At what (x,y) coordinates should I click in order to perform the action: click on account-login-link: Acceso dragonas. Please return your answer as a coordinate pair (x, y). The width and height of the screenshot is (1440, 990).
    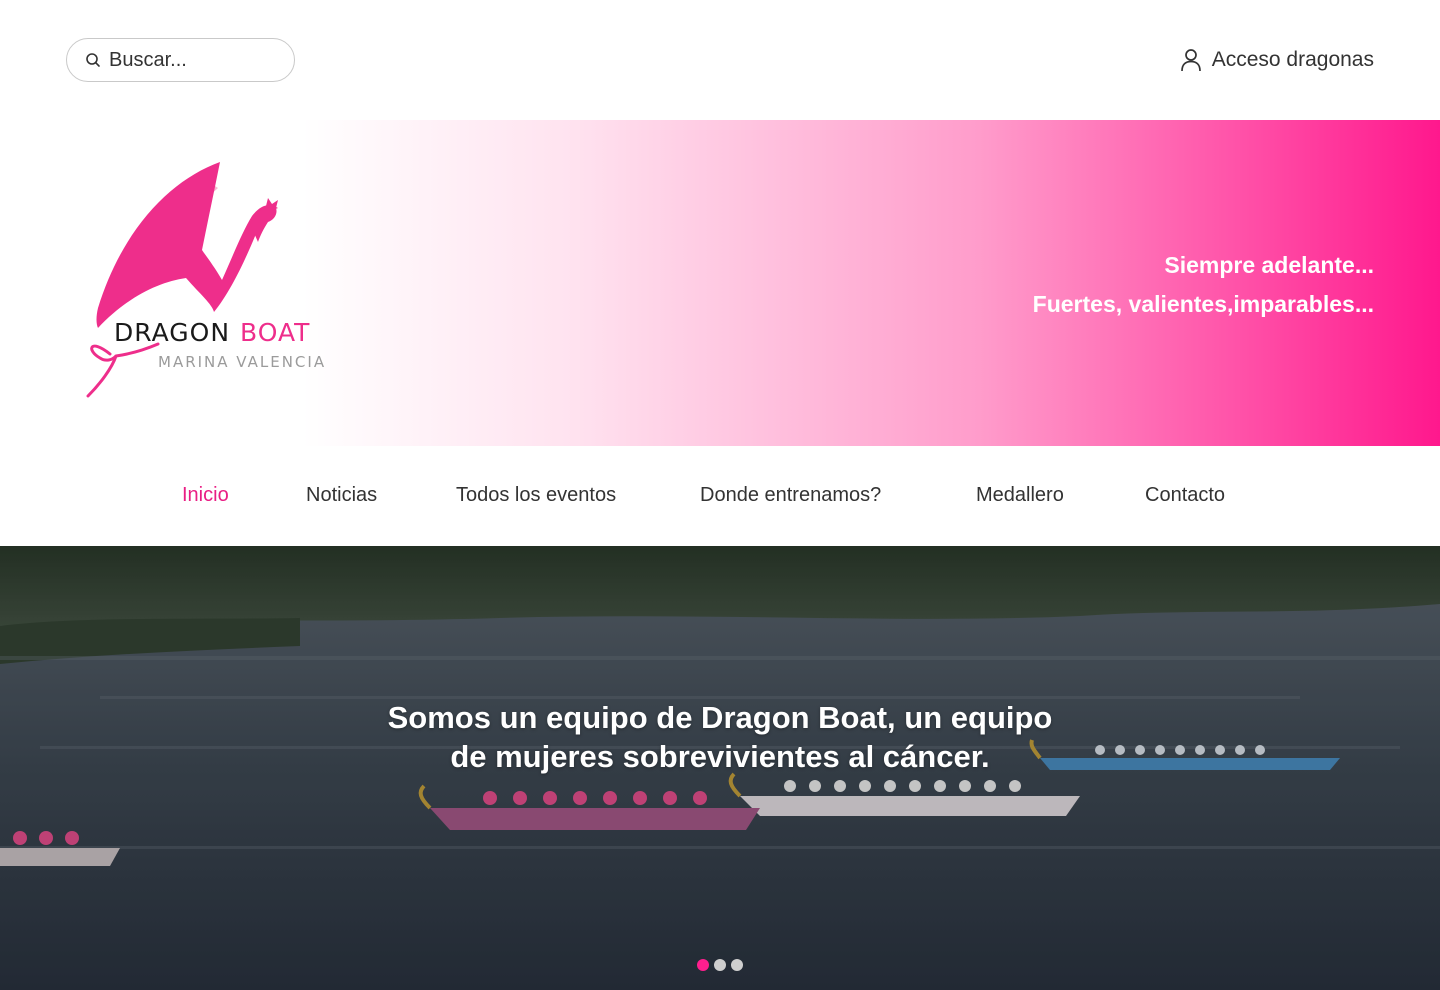
    Looking at the image, I should click on (1277, 60).